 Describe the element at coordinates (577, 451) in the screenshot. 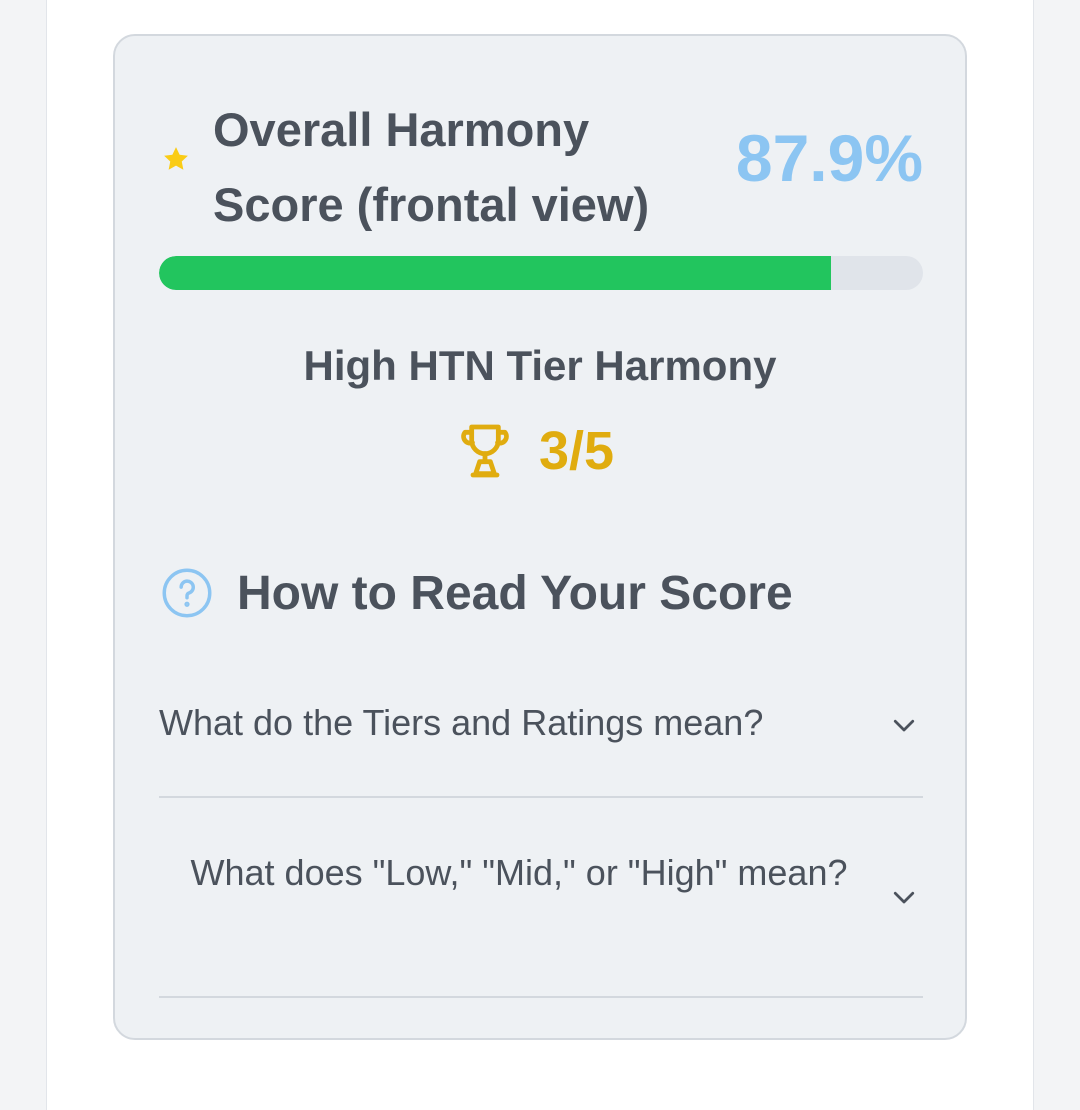

I see `tier-score: 3/5` at that location.